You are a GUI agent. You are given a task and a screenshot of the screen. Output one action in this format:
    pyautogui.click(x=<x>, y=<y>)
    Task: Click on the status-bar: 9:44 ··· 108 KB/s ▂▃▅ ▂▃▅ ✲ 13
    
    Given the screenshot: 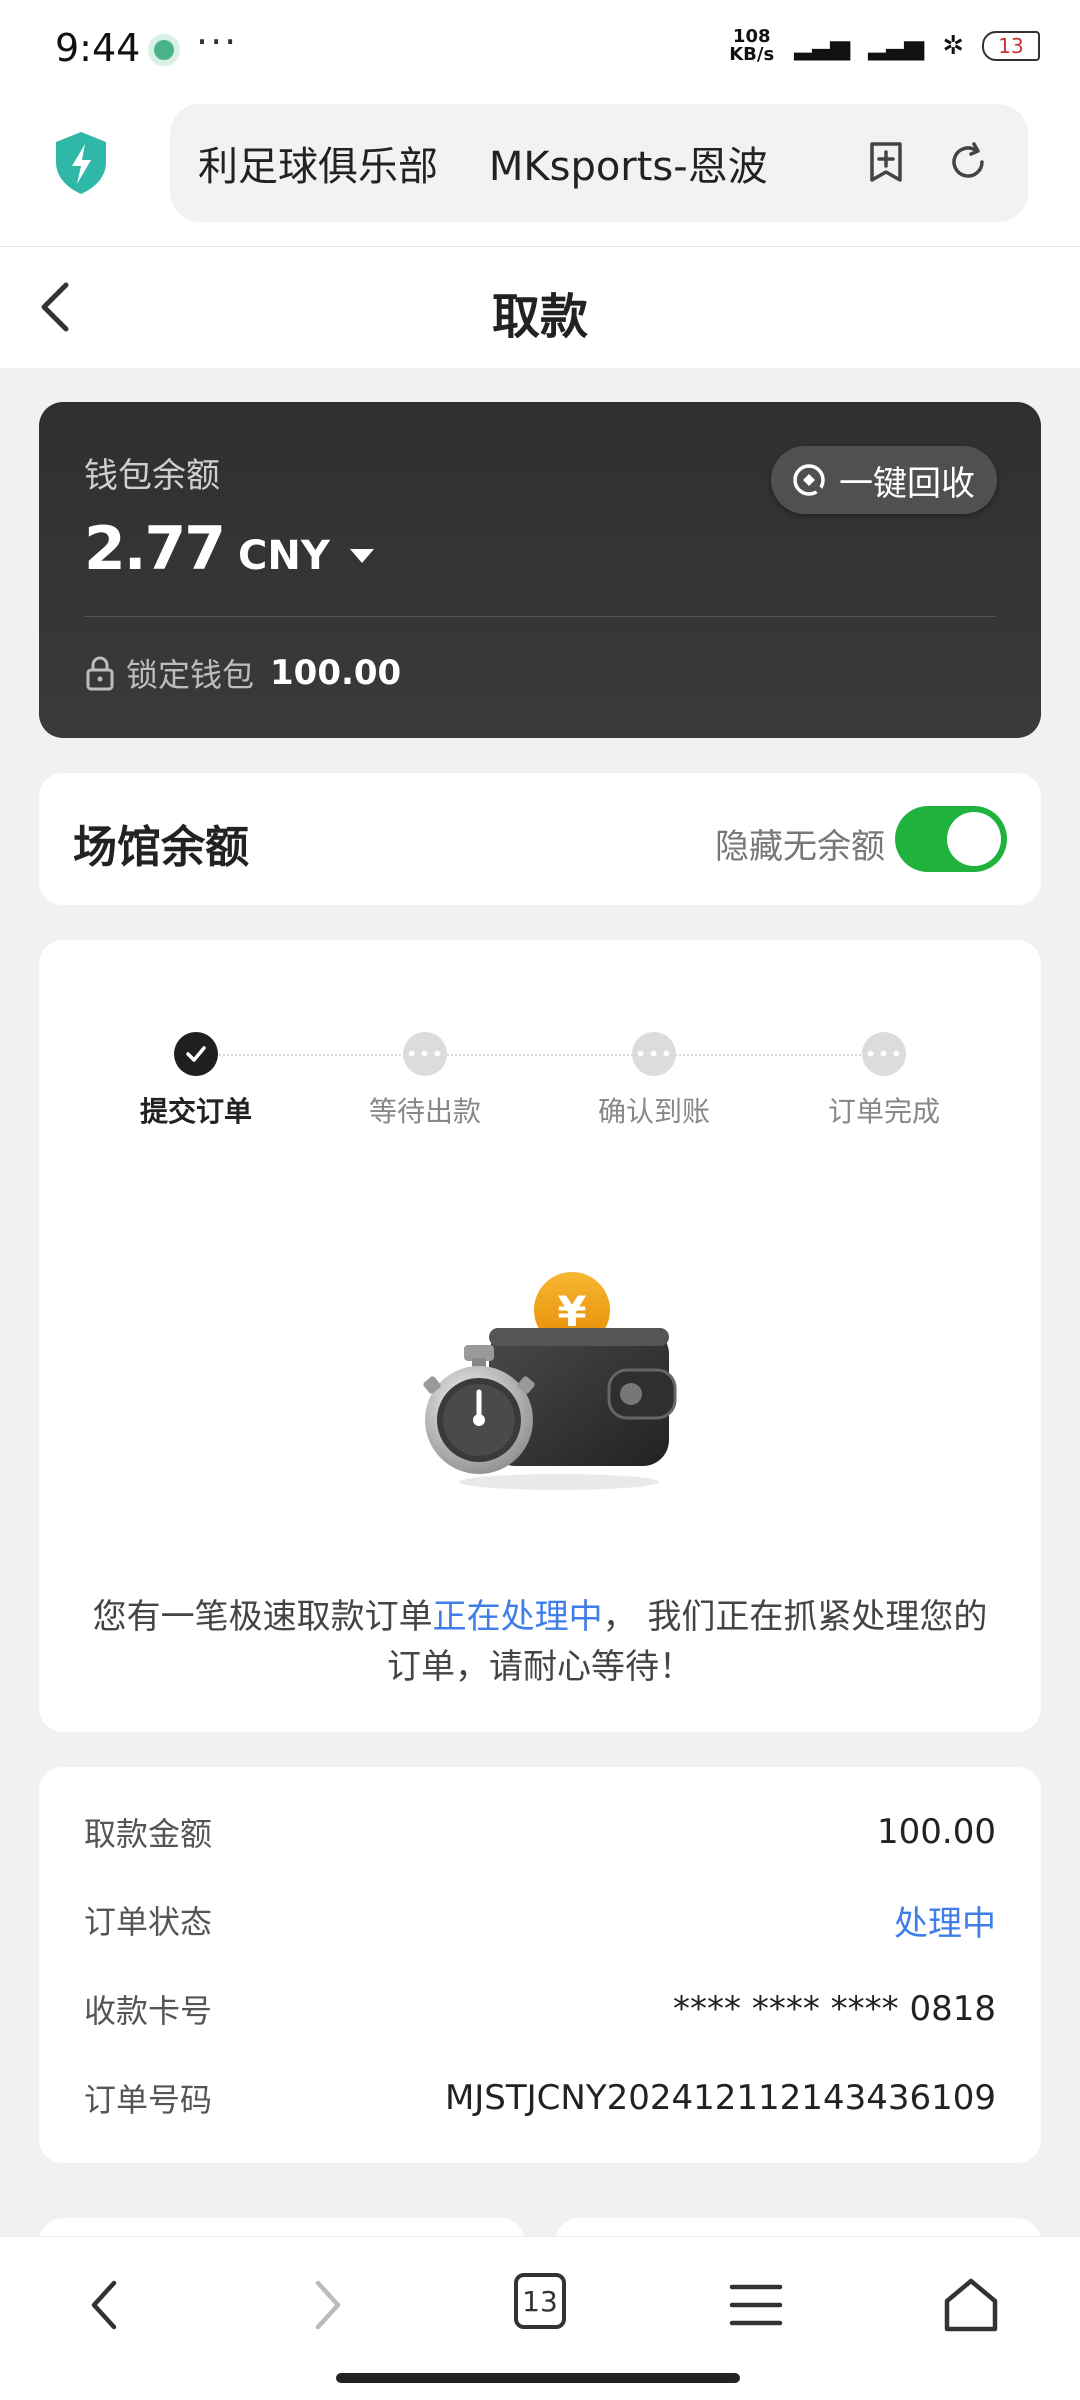 What is the action you would take?
    pyautogui.click(x=540, y=50)
    